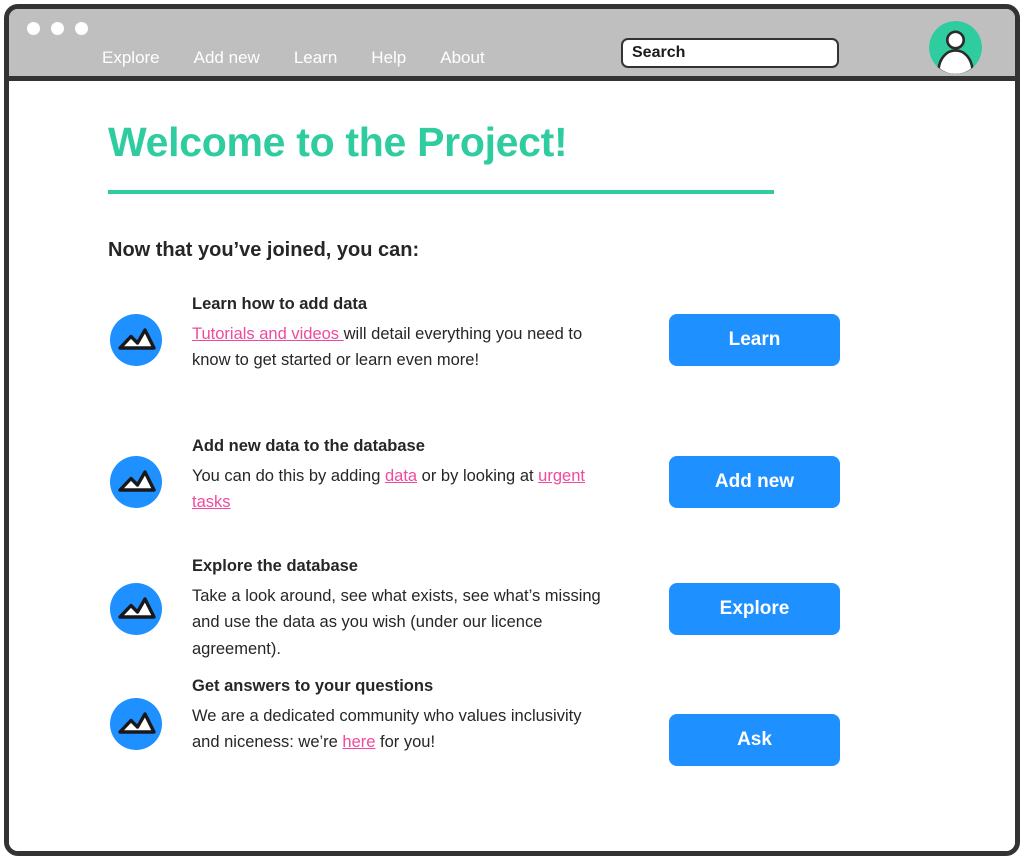  What do you see at coordinates (405, 742) in the screenshot?
I see `feature-description-text: for you!` at bounding box center [405, 742].